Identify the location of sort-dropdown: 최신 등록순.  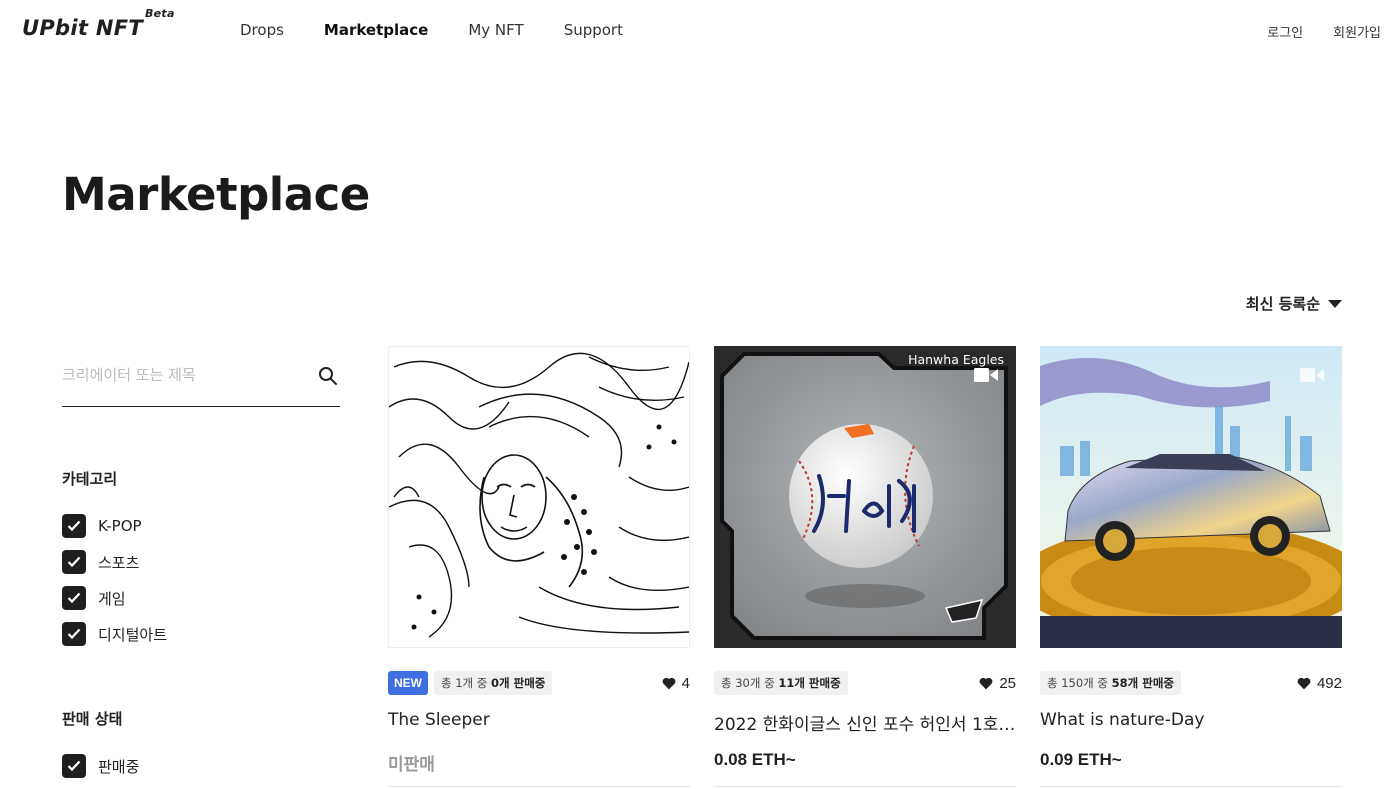
(1294, 303).